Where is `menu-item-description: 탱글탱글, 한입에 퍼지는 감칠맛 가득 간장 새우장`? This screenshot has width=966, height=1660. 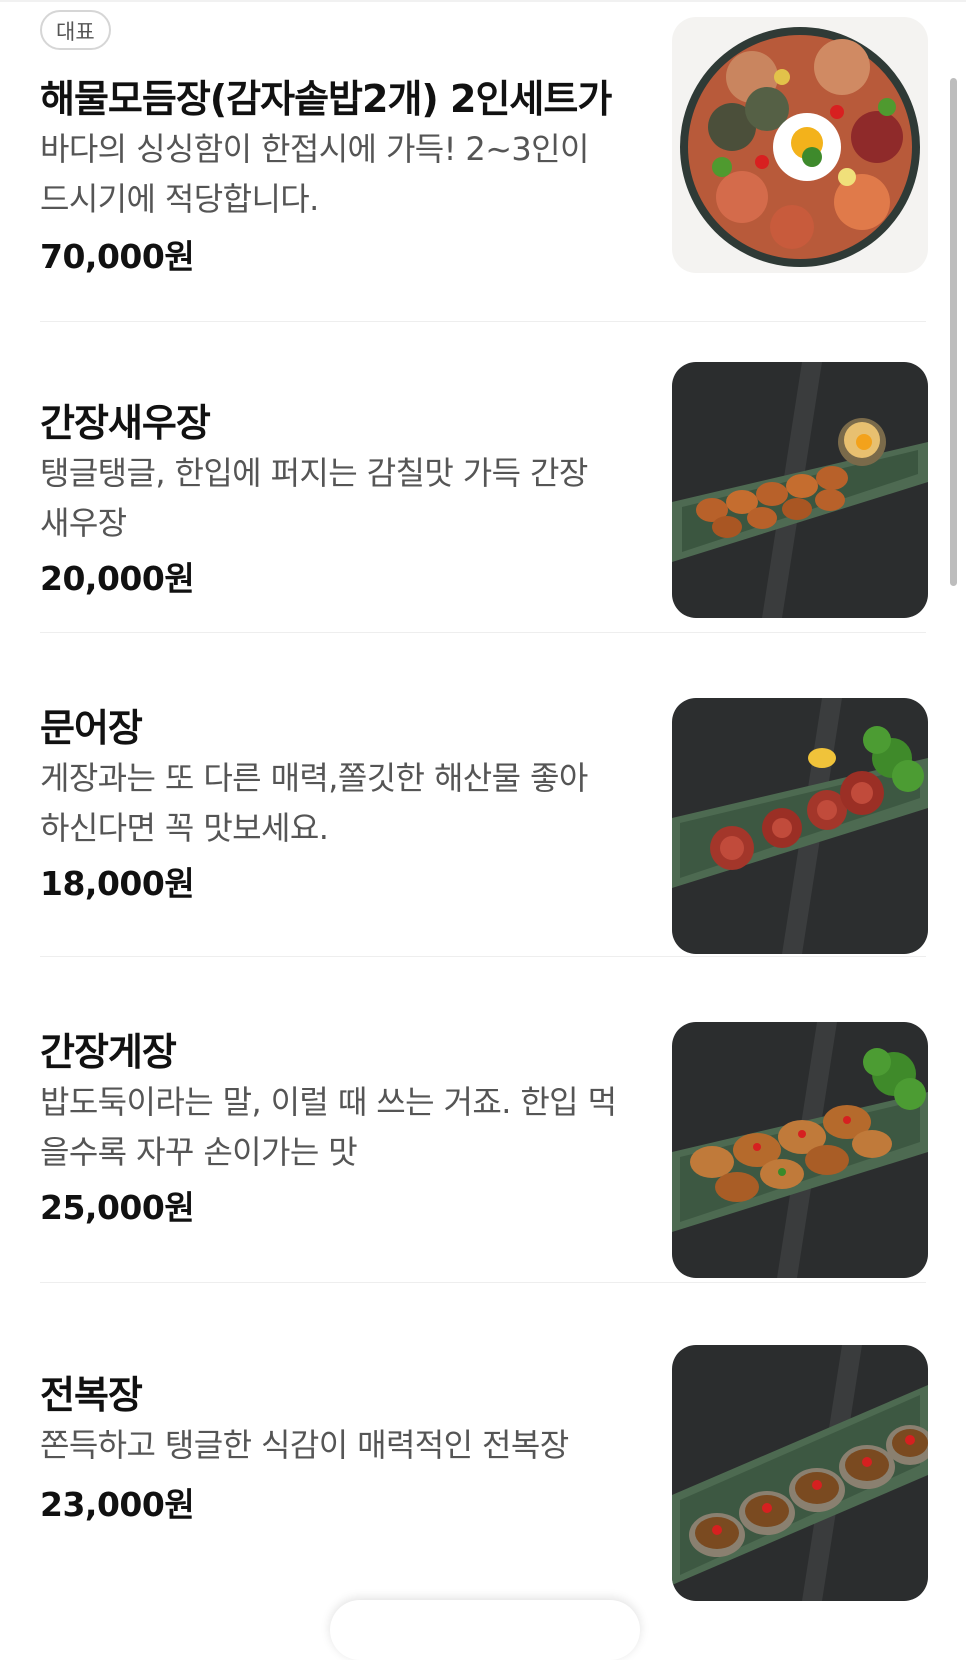
menu-item-description: 탱글탱글, 한입에 퍼지는 감칠맛 가득 간장 새우장 is located at coordinates (314, 498).